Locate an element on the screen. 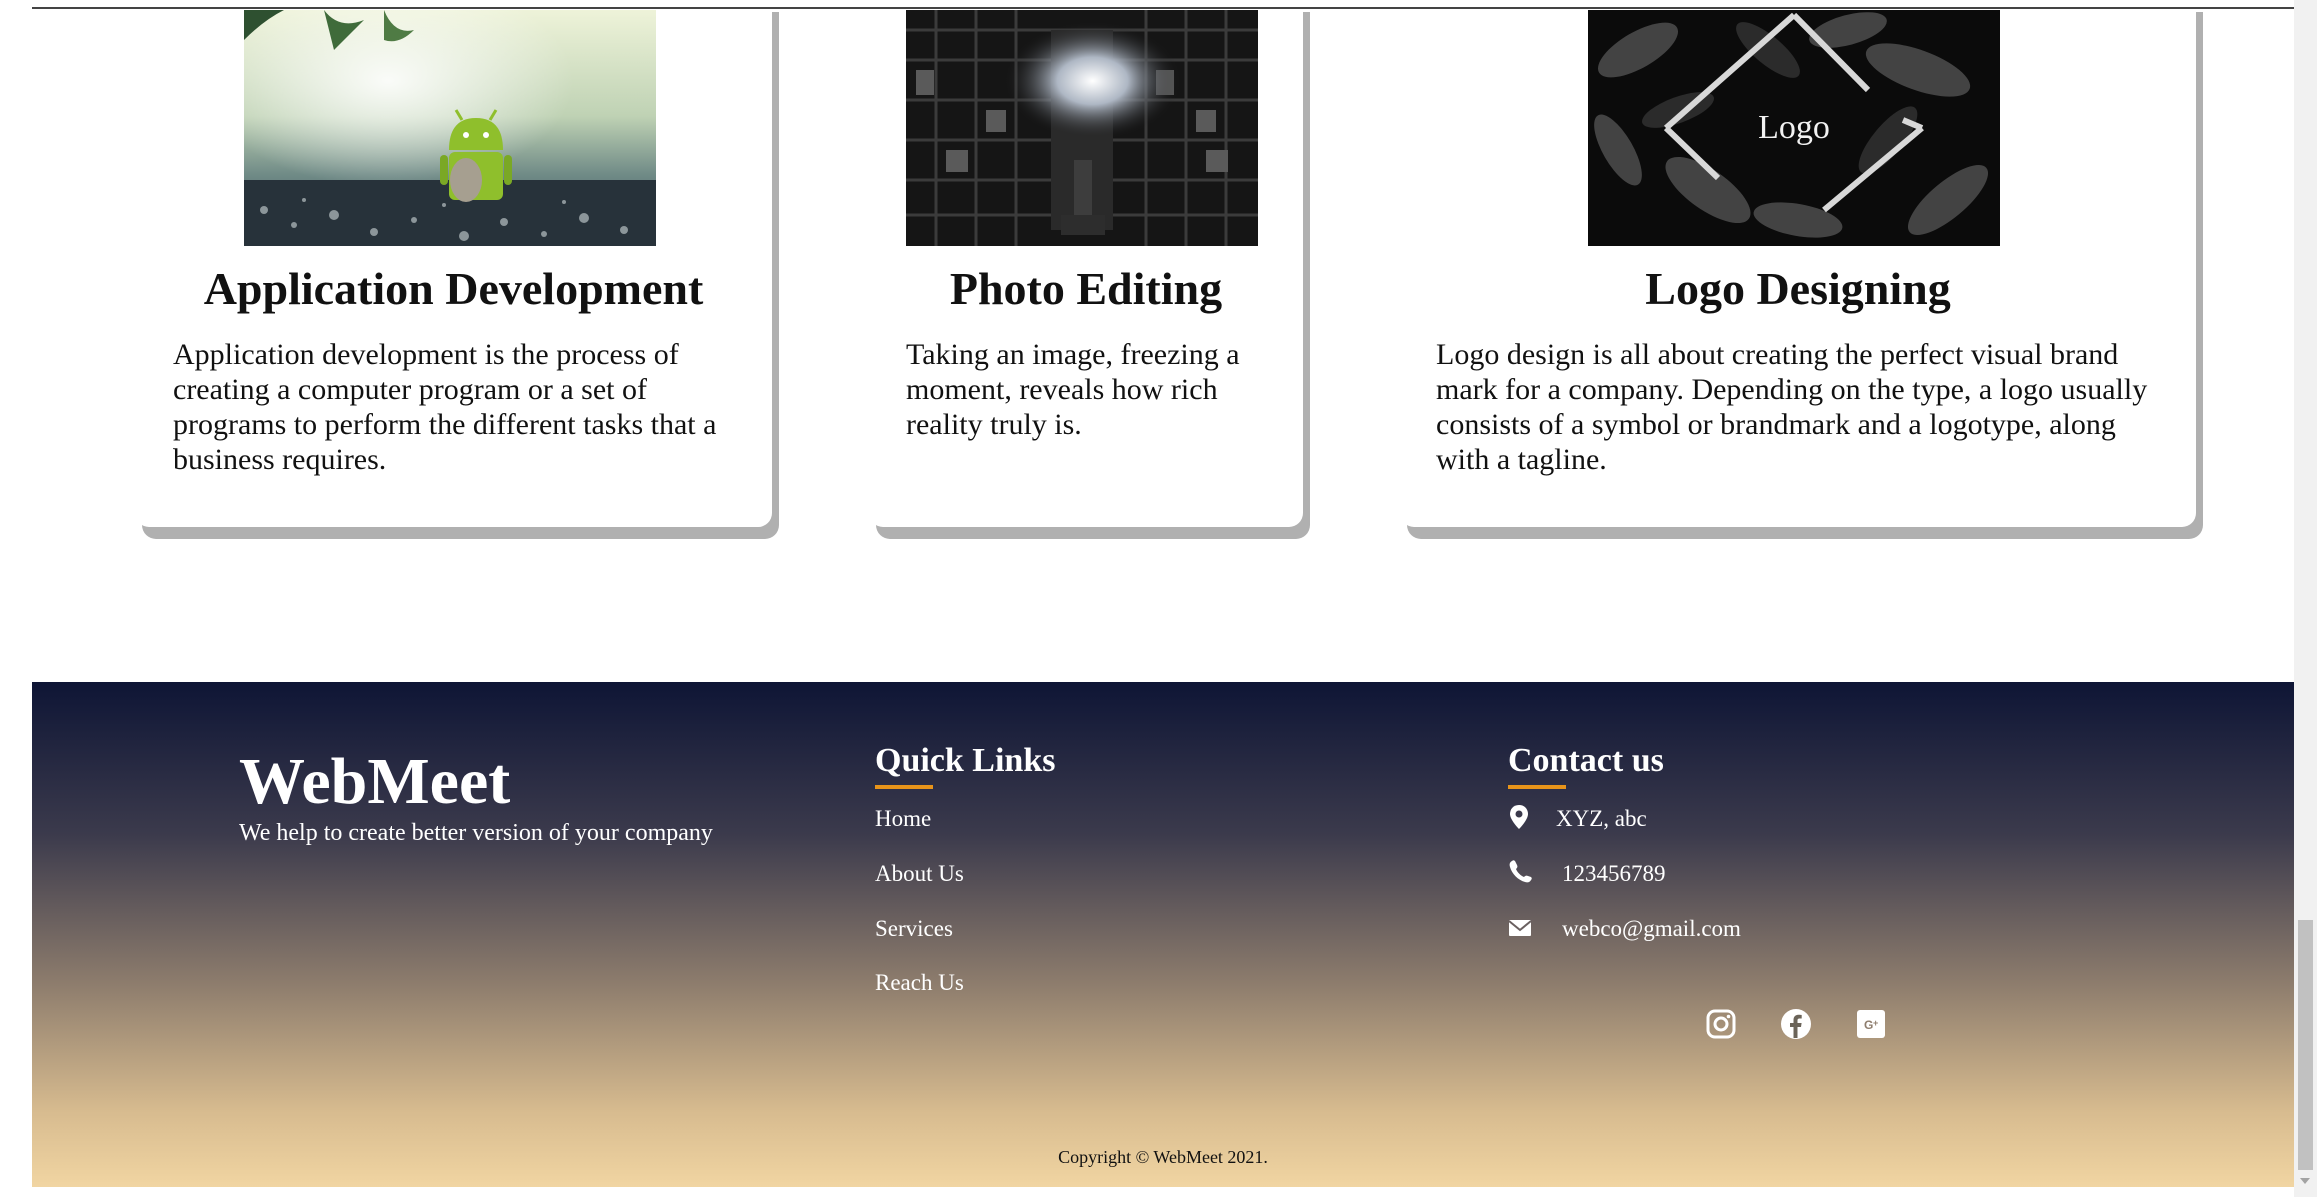 Image resolution: width=2317 pixels, height=1197 pixels. quick-link-home: Home is located at coordinates (903, 819).